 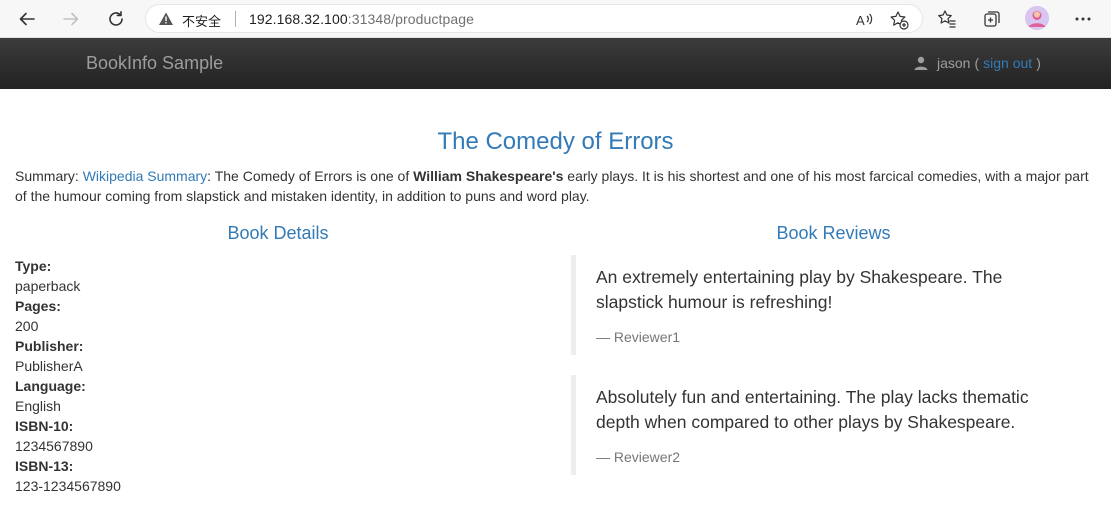 I want to click on paren-open: (, so click(x=977, y=63).